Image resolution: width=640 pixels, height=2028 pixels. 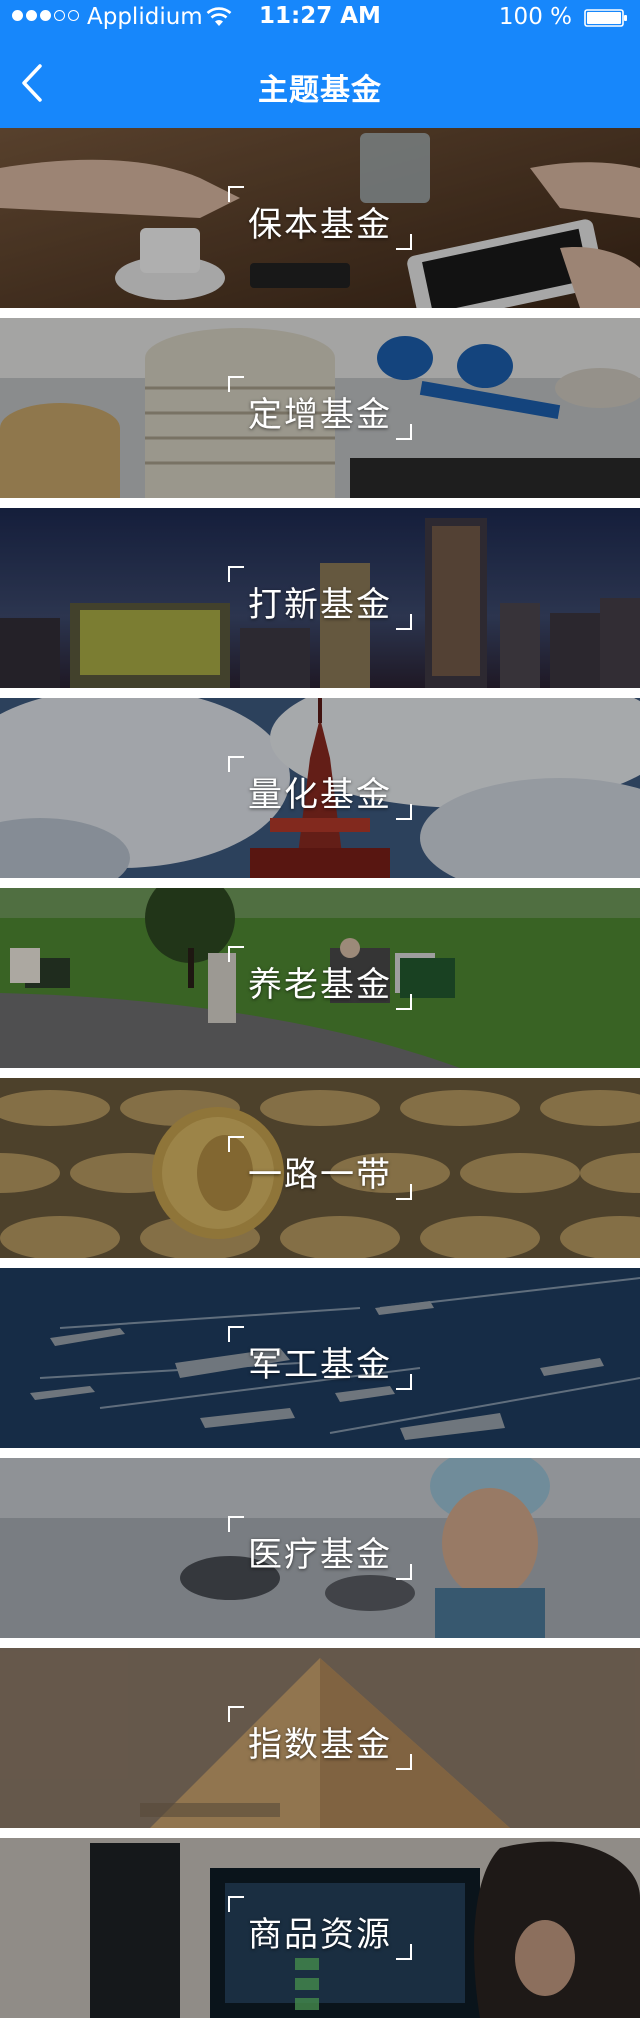 I want to click on fund-card-capital-guaranteed: 保本基金, so click(x=320, y=218).